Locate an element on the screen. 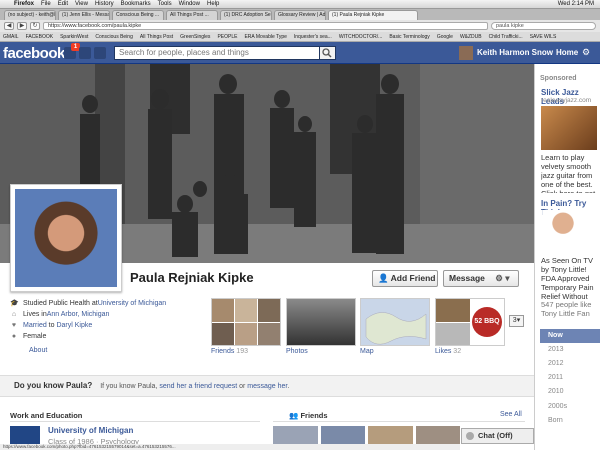  map-app-label: Map is located at coordinates (367, 351).